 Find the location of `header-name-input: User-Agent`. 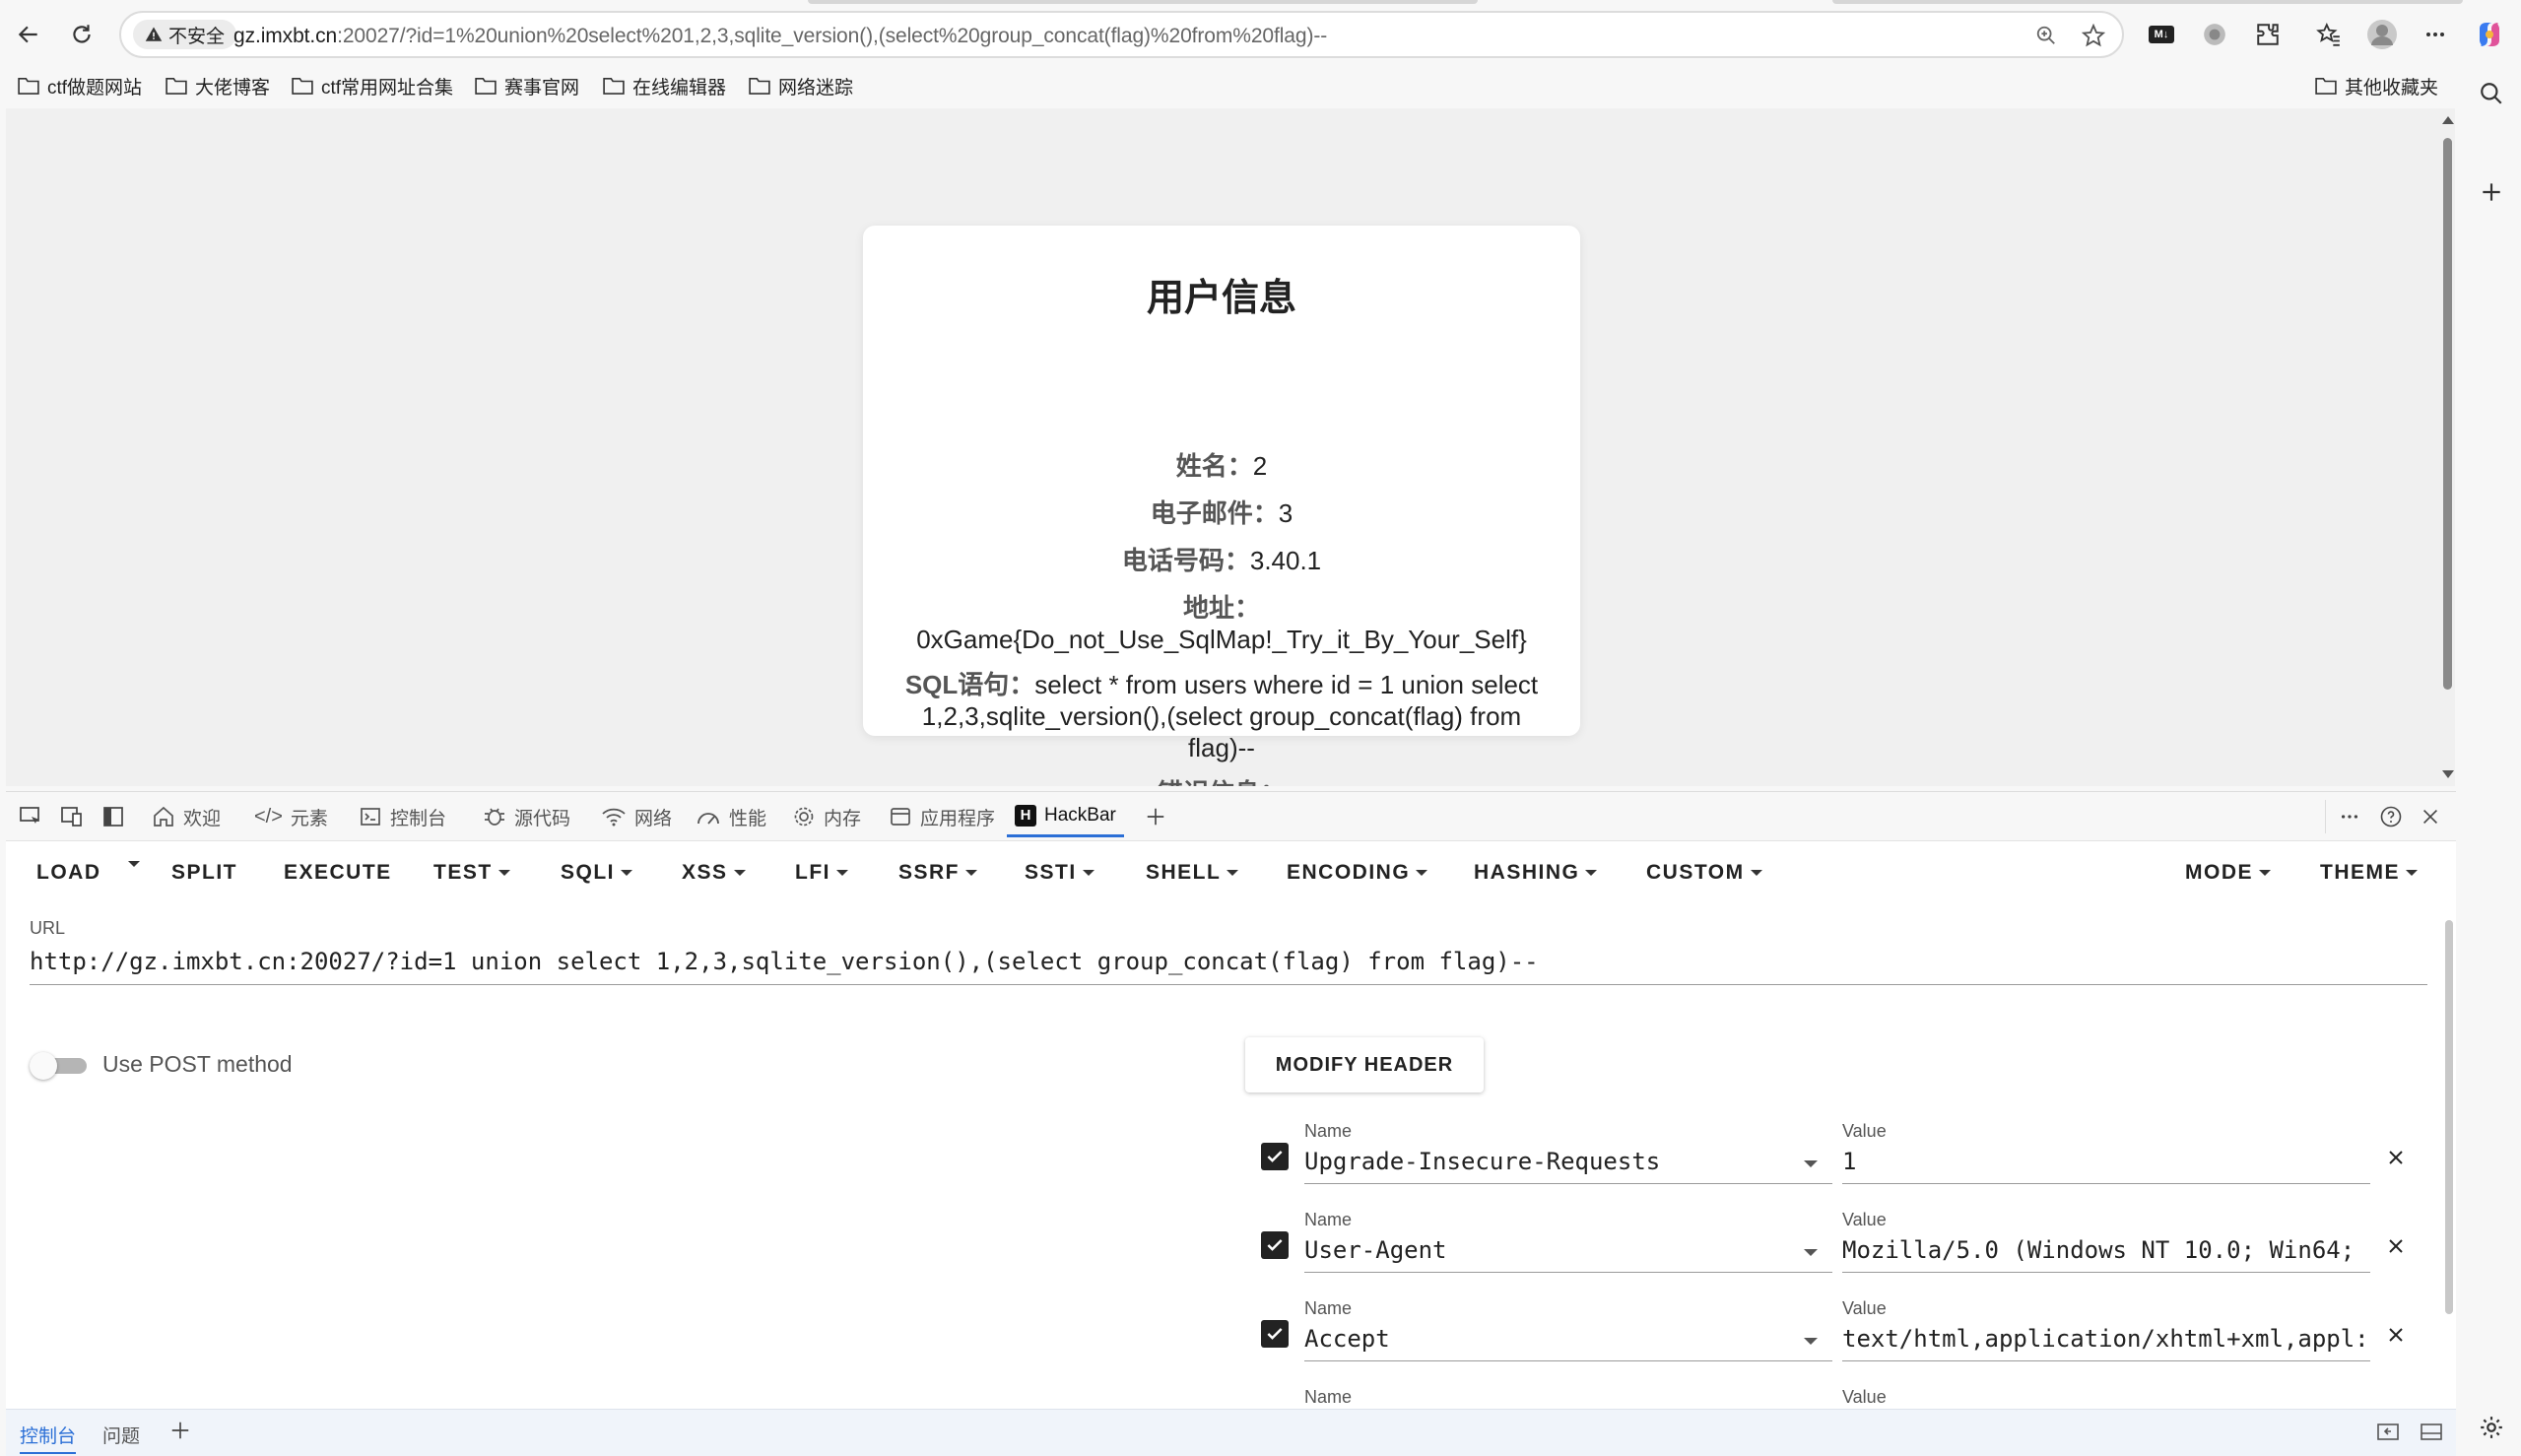

header-name-input: User-Agent is located at coordinates (1568, 1252).